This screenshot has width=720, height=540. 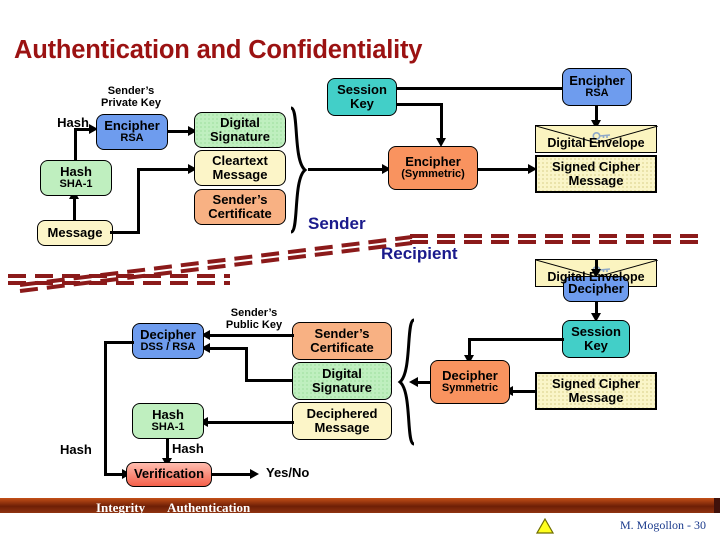 I want to click on box-digital-signature-sender-line1: Digital, so click(x=240, y=122).